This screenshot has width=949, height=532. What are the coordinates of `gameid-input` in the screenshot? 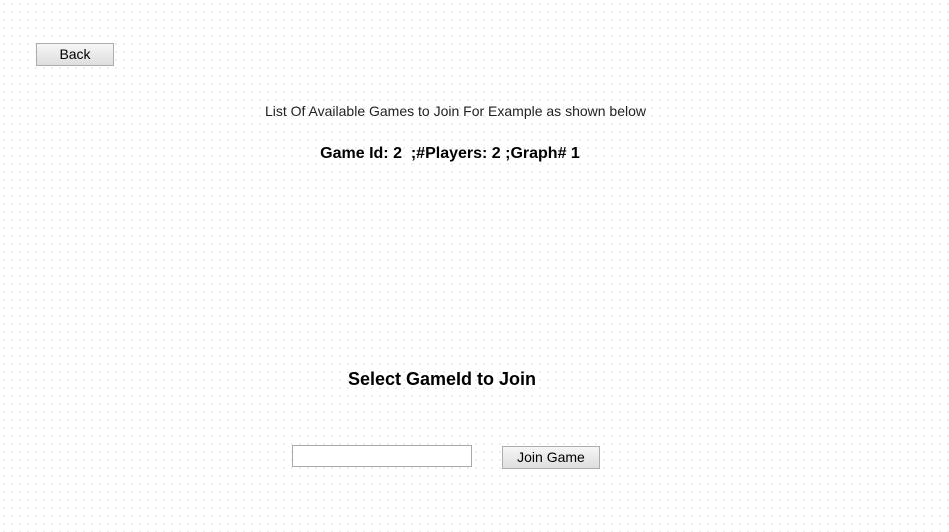 It's located at (382, 456).